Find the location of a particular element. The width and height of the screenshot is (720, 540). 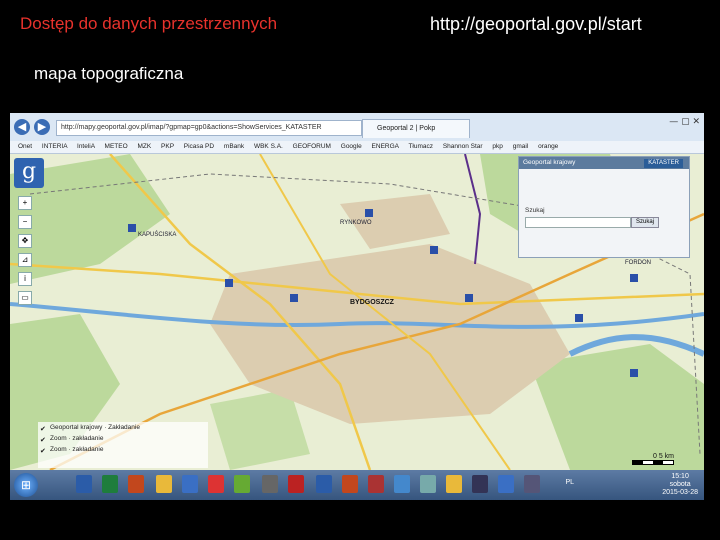

place-label: KAPUŚCISKA is located at coordinates (157, 235).